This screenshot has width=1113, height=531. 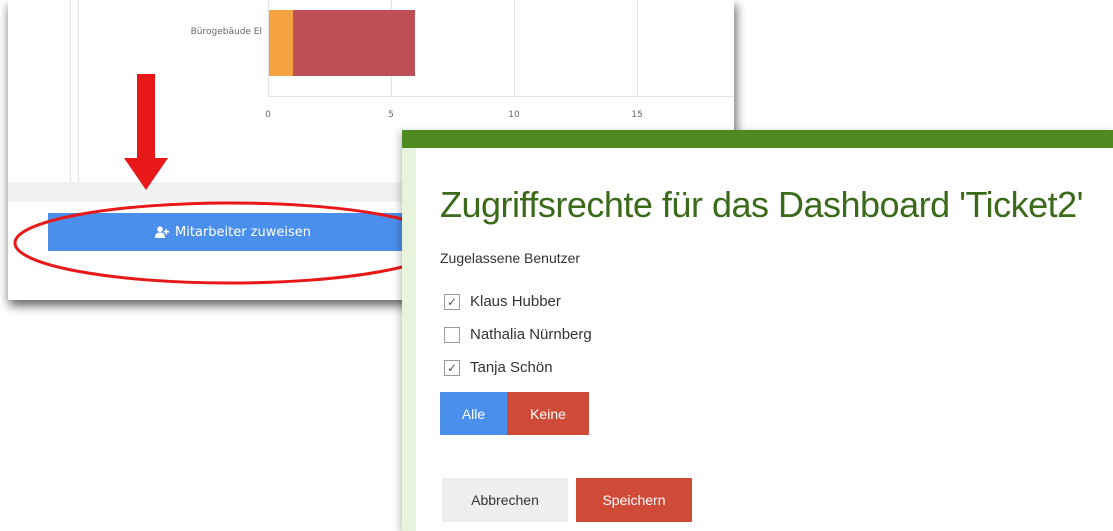 I want to click on bar-segment-orange, so click(x=281, y=43).